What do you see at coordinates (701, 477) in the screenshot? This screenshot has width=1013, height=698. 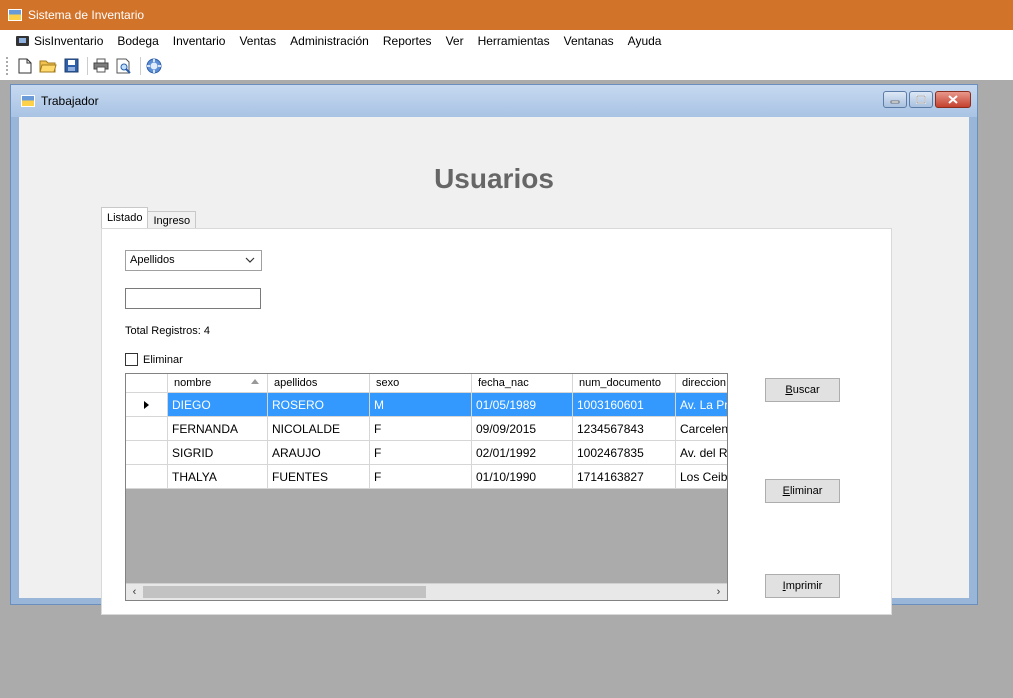 I see `cell-direccion: Los Ceibos` at bounding box center [701, 477].